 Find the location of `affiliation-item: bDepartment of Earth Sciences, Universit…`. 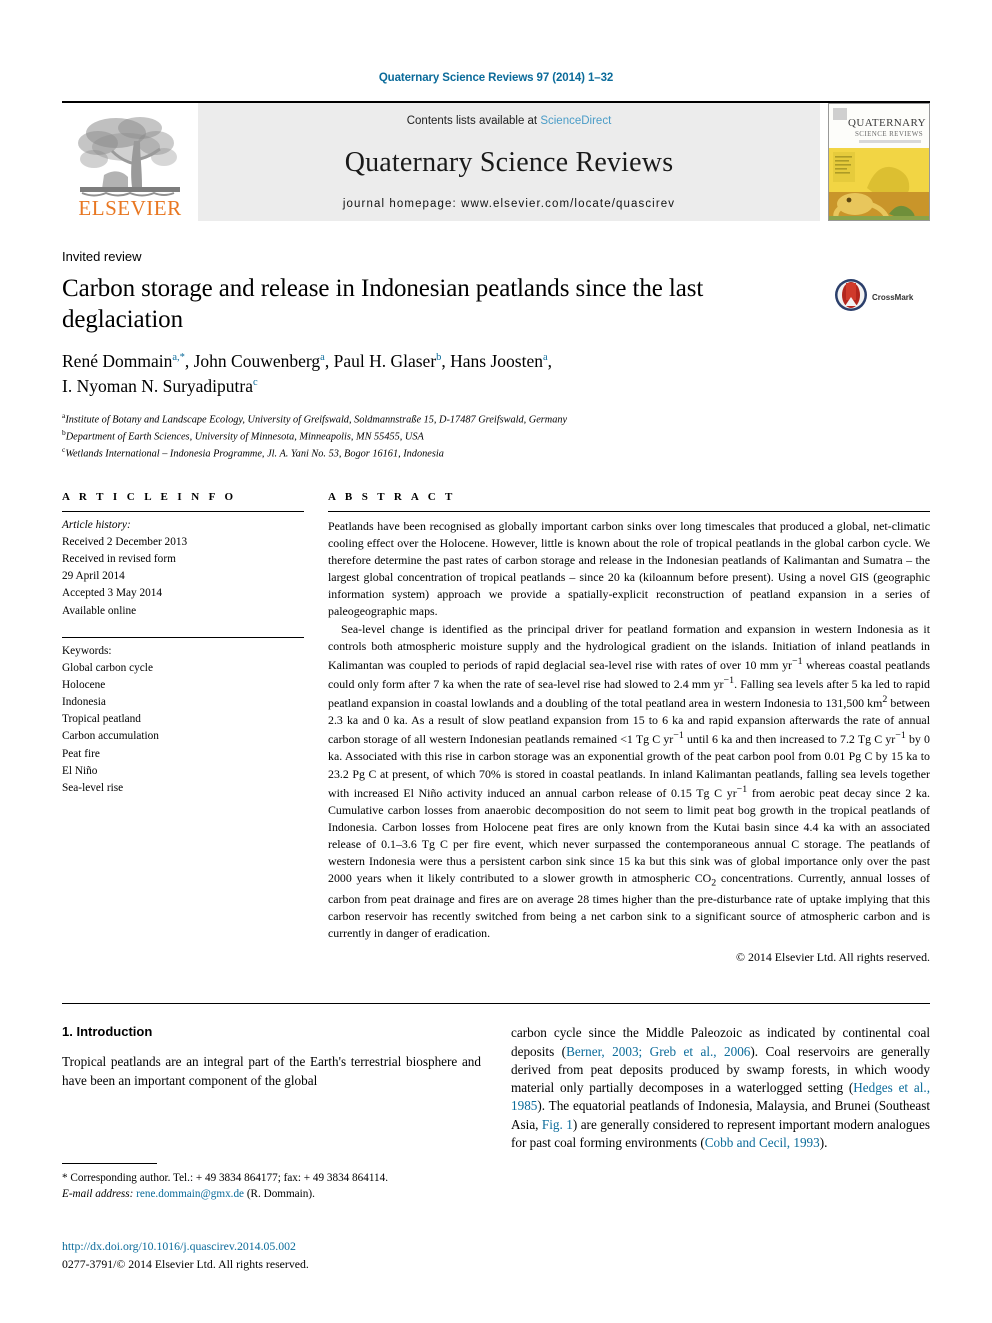

affiliation-item: bDepartment of Earth Sciences, Universit… is located at coordinates (243, 435).